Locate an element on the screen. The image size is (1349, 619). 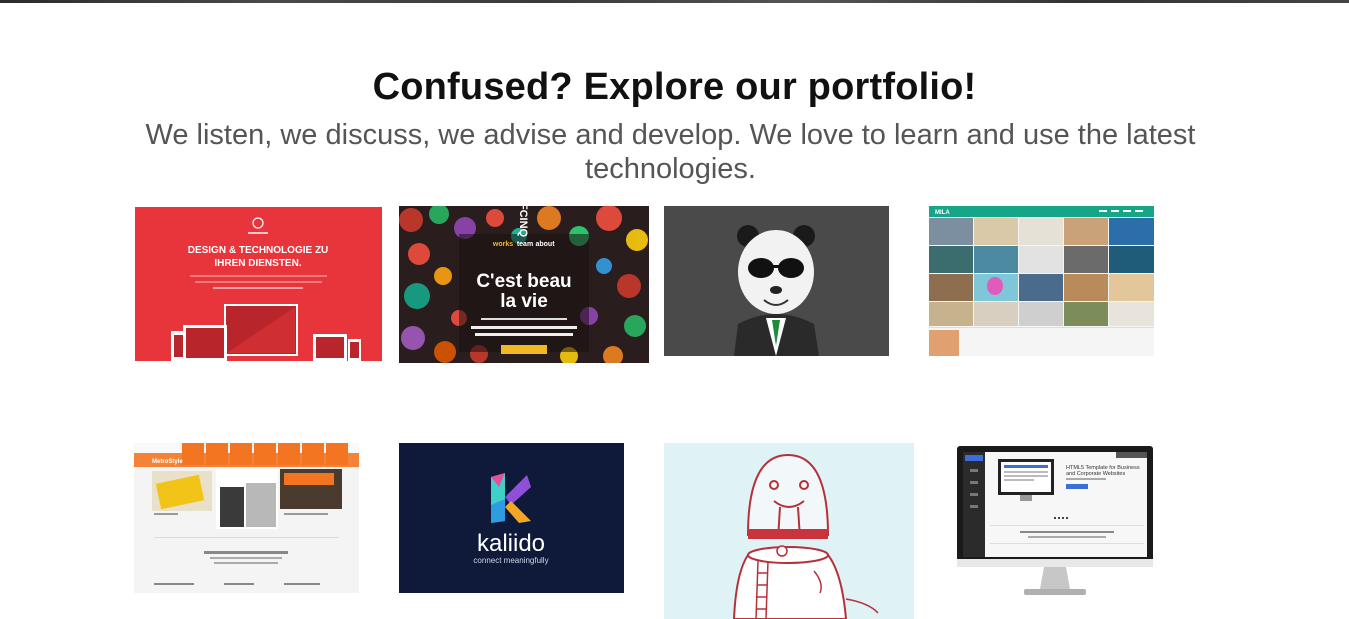
portfolio-thumbnail: MetroStyle is located at coordinates (246, 518).